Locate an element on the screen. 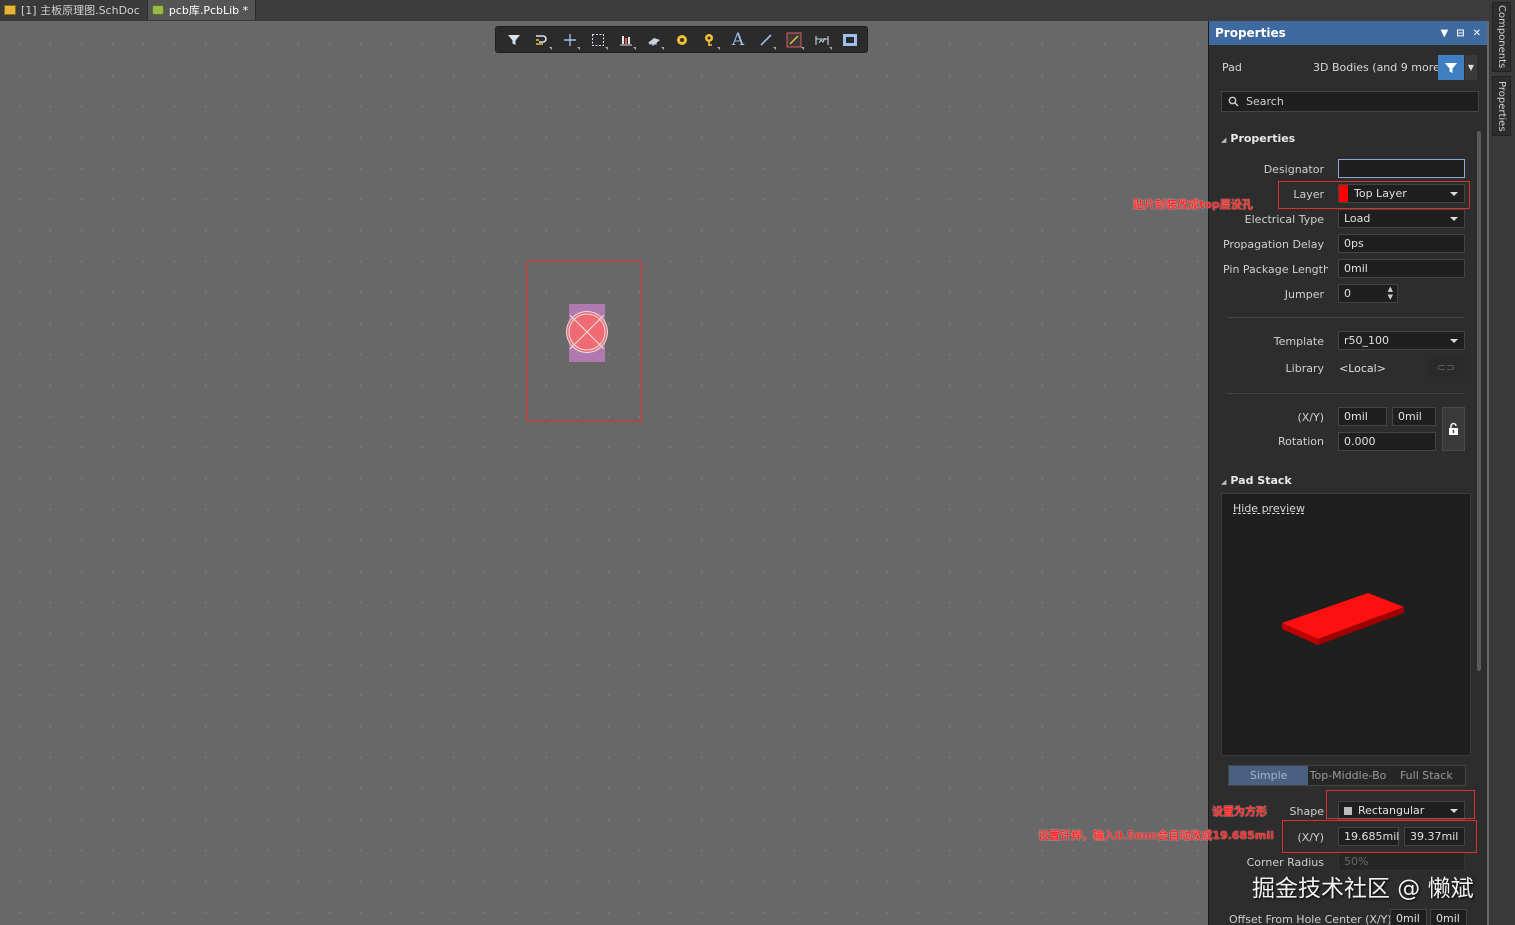 This screenshot has width=1515, height=925. lock-icon is located at coordinates (1453, 428).